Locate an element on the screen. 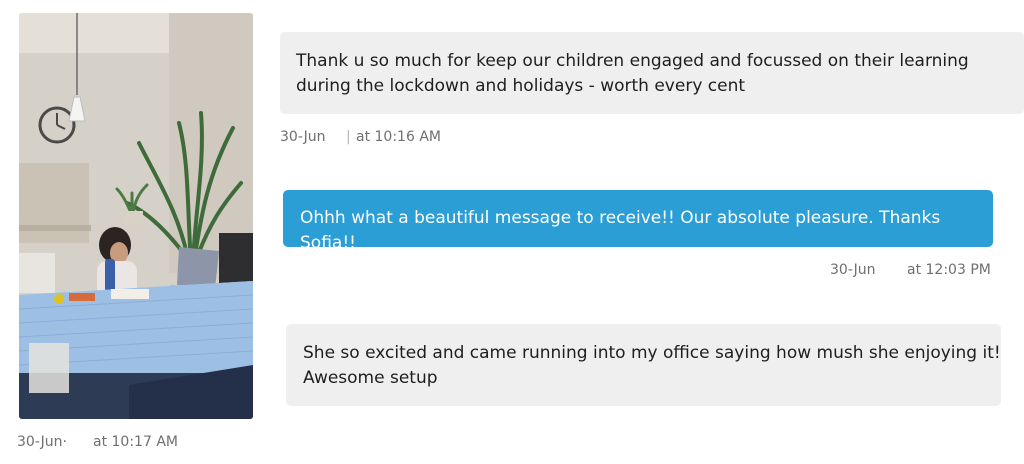  message-time: at 12:03 PM is located at coordinates (949, 270).